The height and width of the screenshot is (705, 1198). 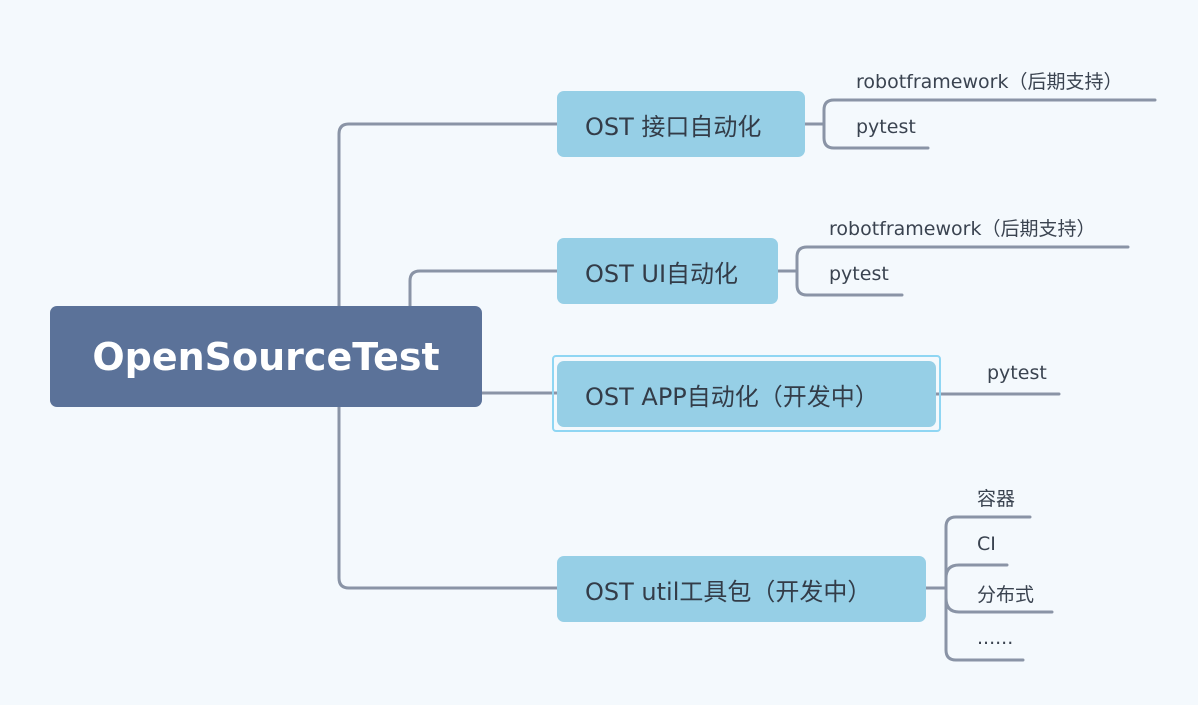 I want to click on leaf-api-pytest: pytest, so click(x=886, y=127).